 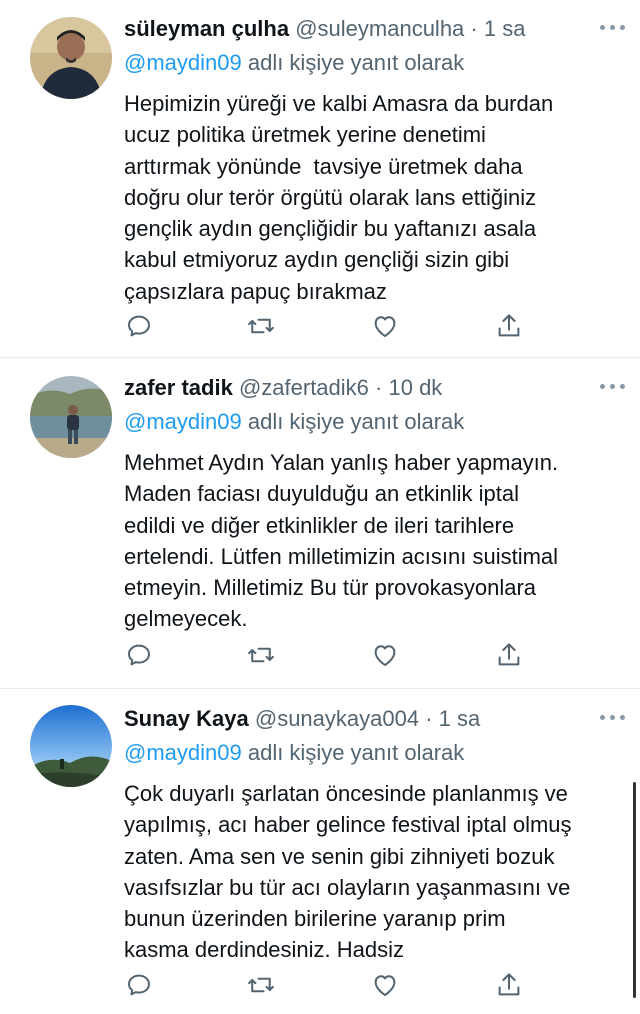 What do you see at coordinates (415, 387) in the screenshot?
I see `timestamp: 10 dk` at bounding box center [415, 387].